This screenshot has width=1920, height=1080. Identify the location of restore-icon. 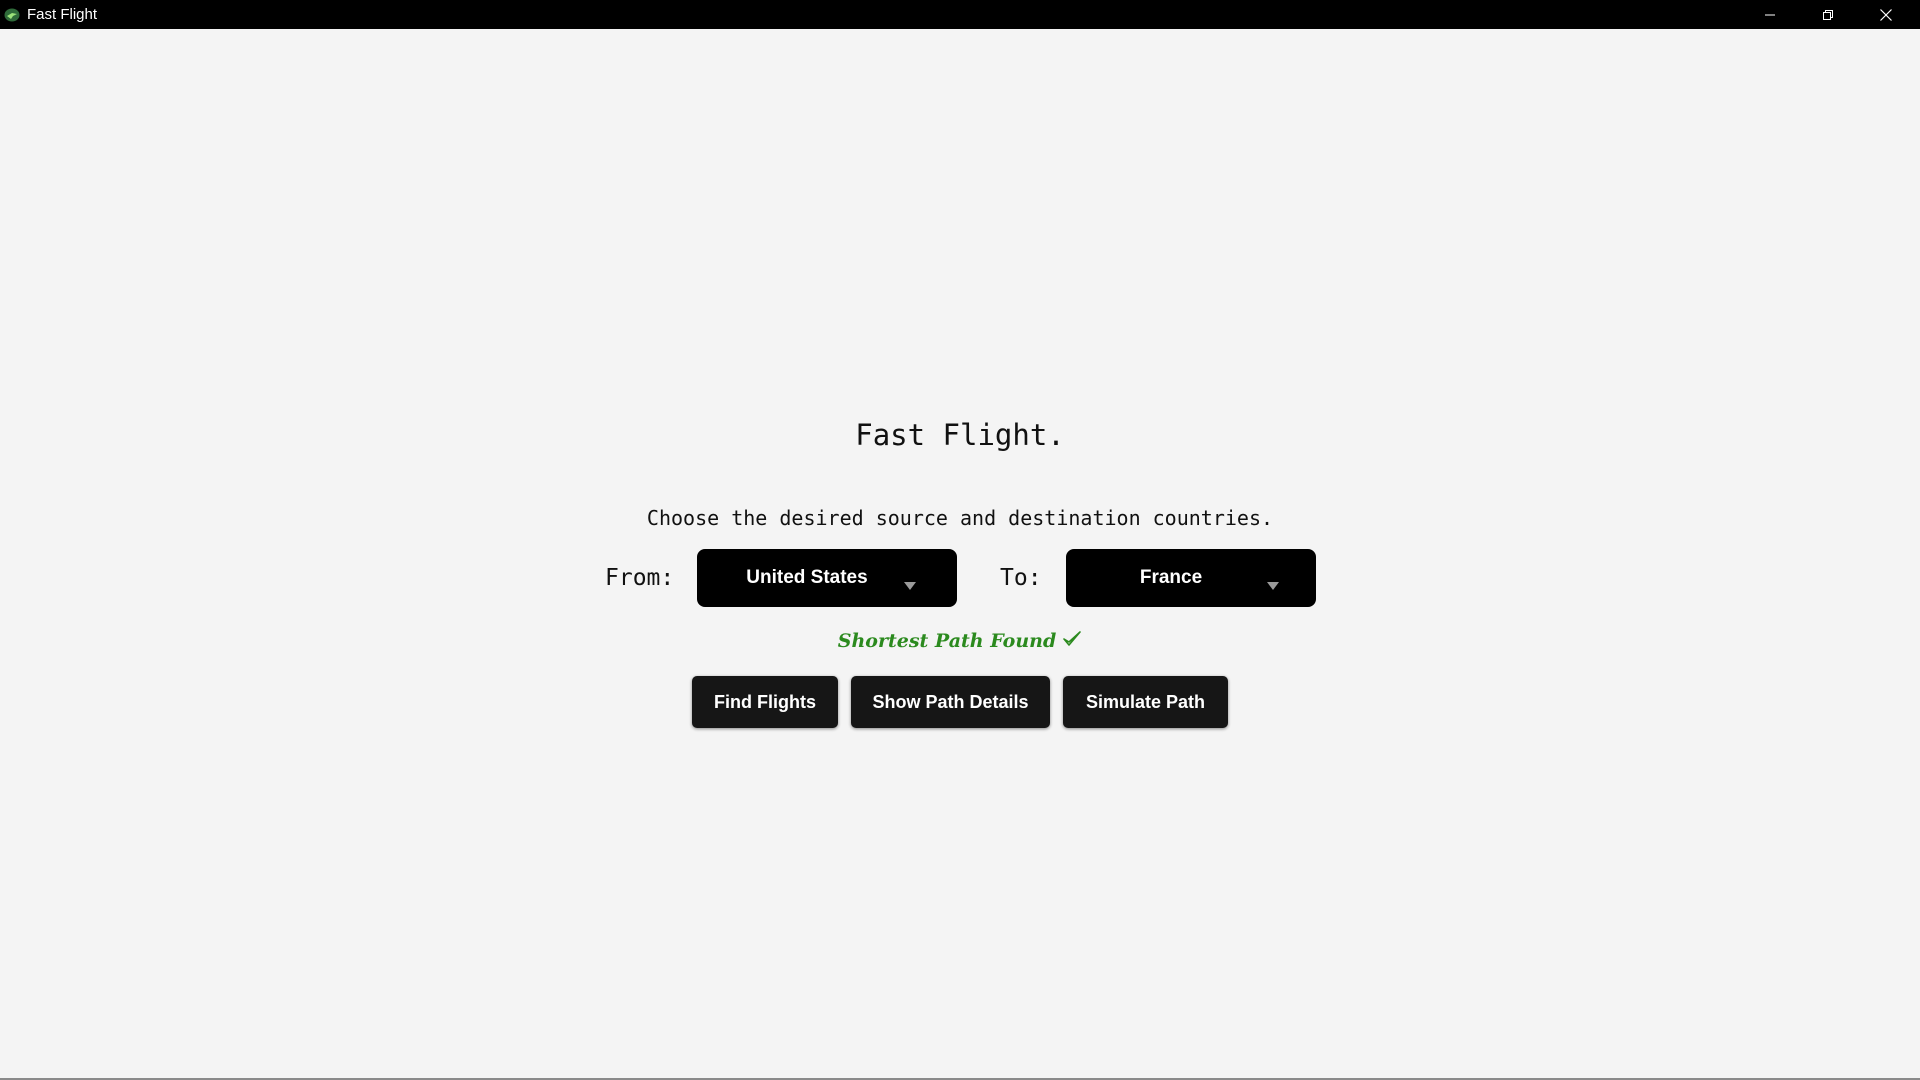
(1828, 15).